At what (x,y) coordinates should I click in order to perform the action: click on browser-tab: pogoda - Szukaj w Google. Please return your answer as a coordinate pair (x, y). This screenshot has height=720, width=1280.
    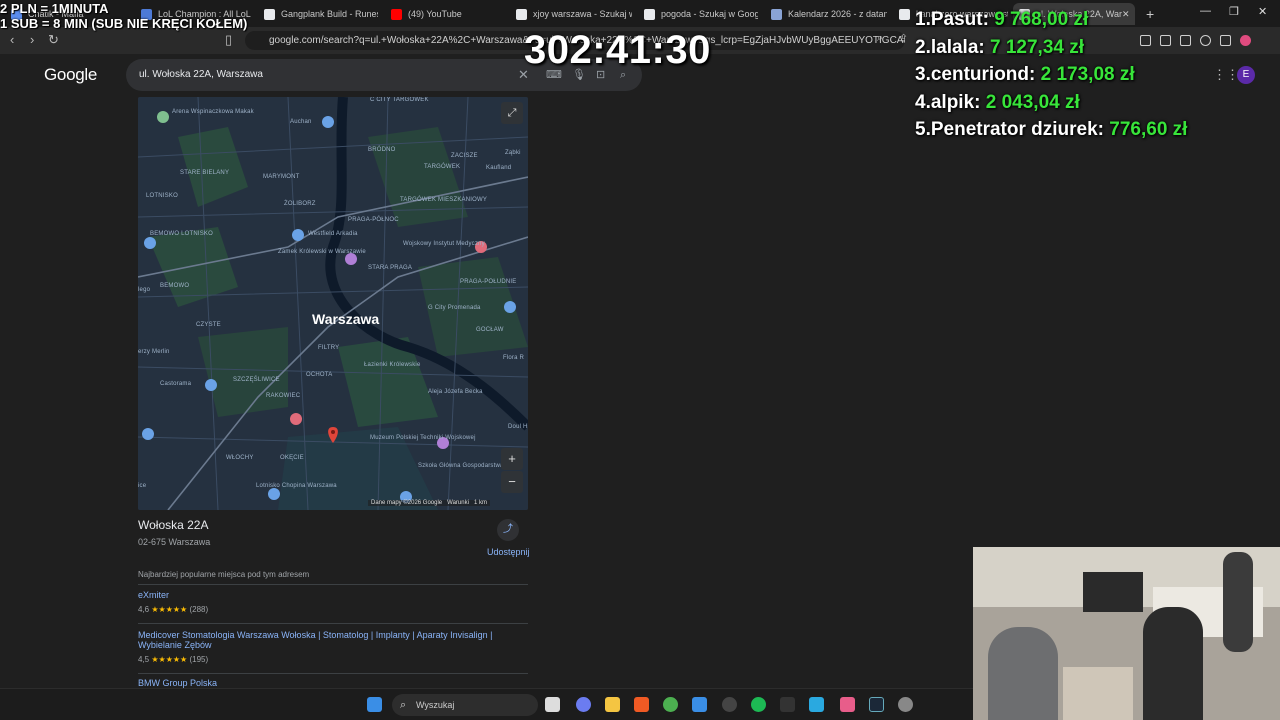
    Looking at the image, I should click on (698, 14).